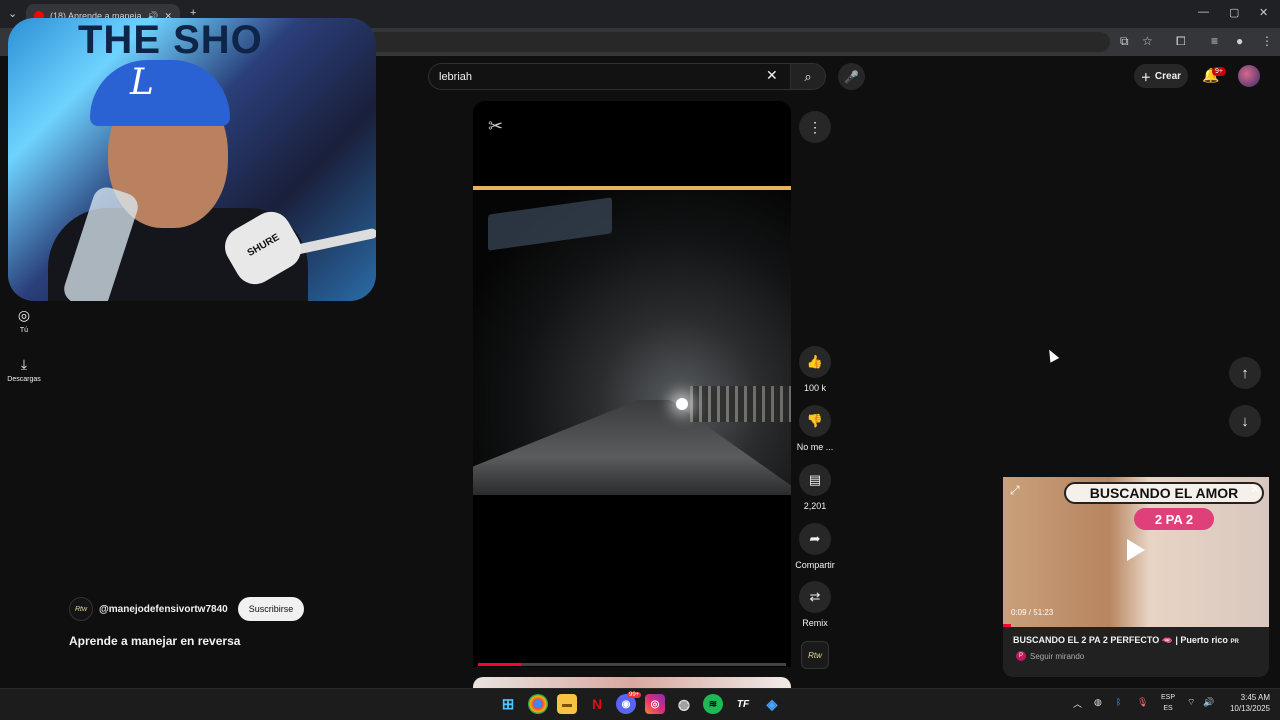 This screenshot has width=1280, height=720. Describe the element at coordinates (1255, 489) in the screenshot. I see `miniplayer-close-icon: ✕` at that location.